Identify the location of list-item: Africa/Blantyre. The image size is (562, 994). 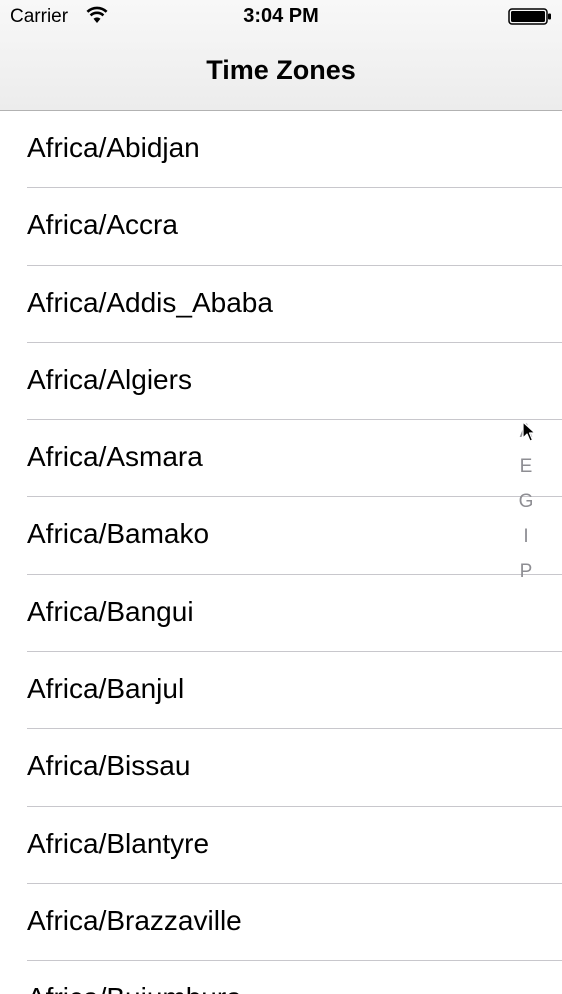
(281, 846).